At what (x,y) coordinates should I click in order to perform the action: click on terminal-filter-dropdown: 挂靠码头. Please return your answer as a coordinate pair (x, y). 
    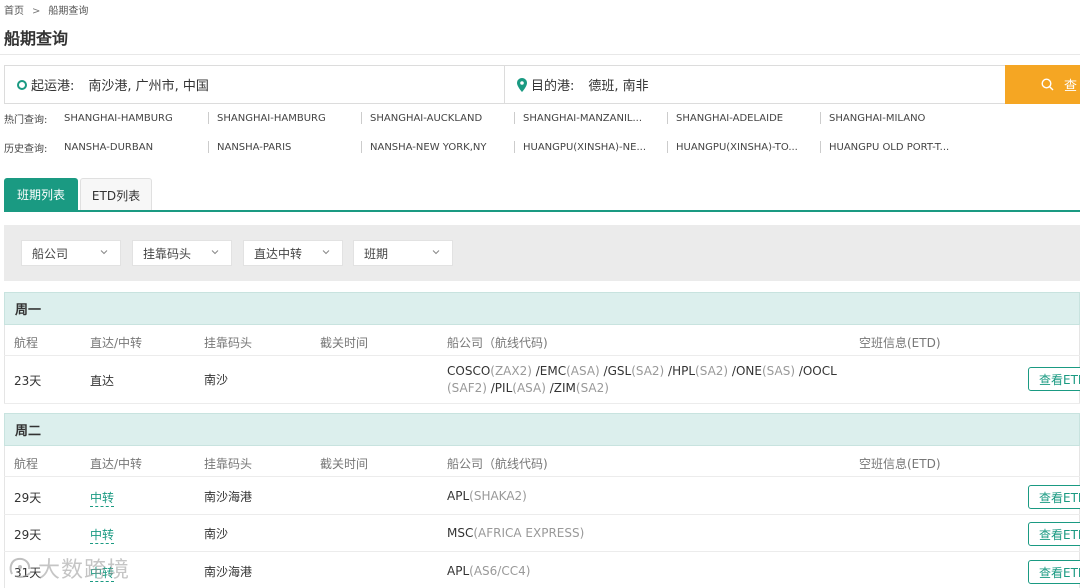
    Looking at the image, I should click on (182, 253).